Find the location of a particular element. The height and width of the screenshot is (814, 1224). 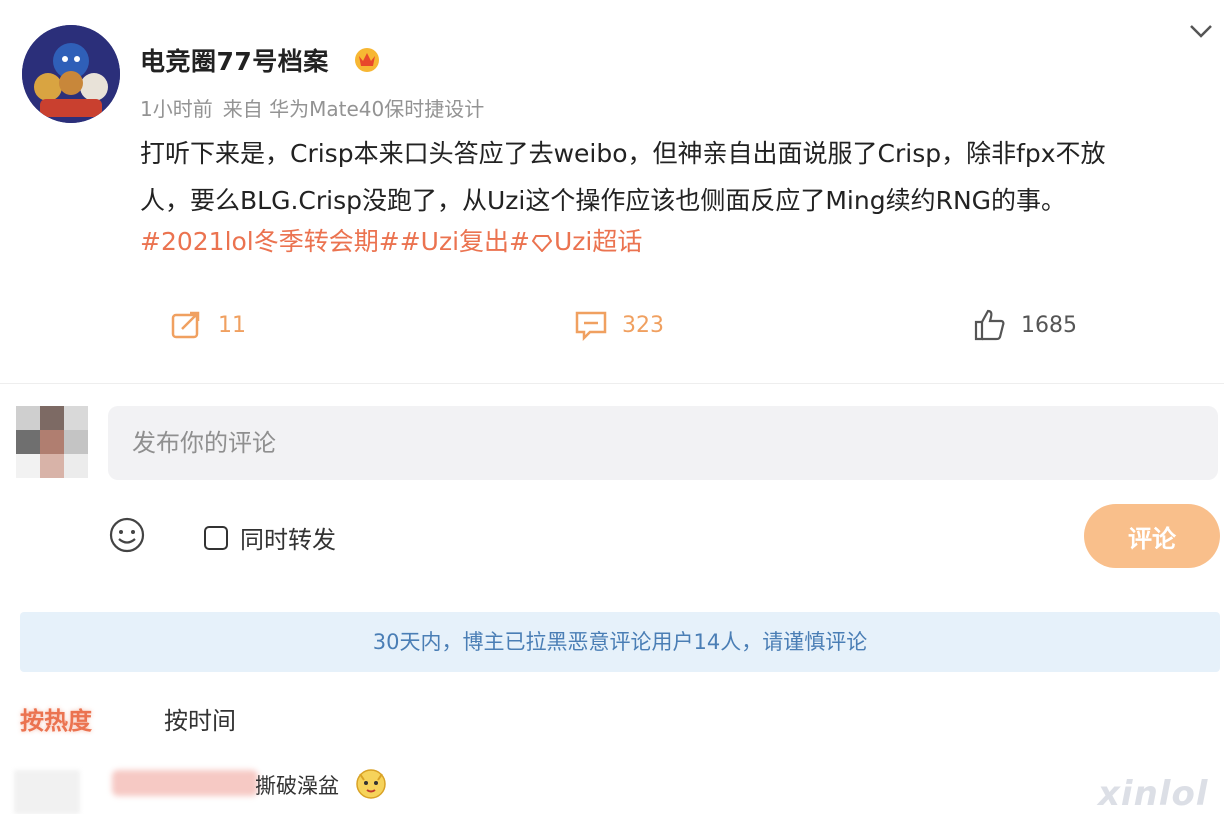

emoji-icon is located at coordinates (127, 535).